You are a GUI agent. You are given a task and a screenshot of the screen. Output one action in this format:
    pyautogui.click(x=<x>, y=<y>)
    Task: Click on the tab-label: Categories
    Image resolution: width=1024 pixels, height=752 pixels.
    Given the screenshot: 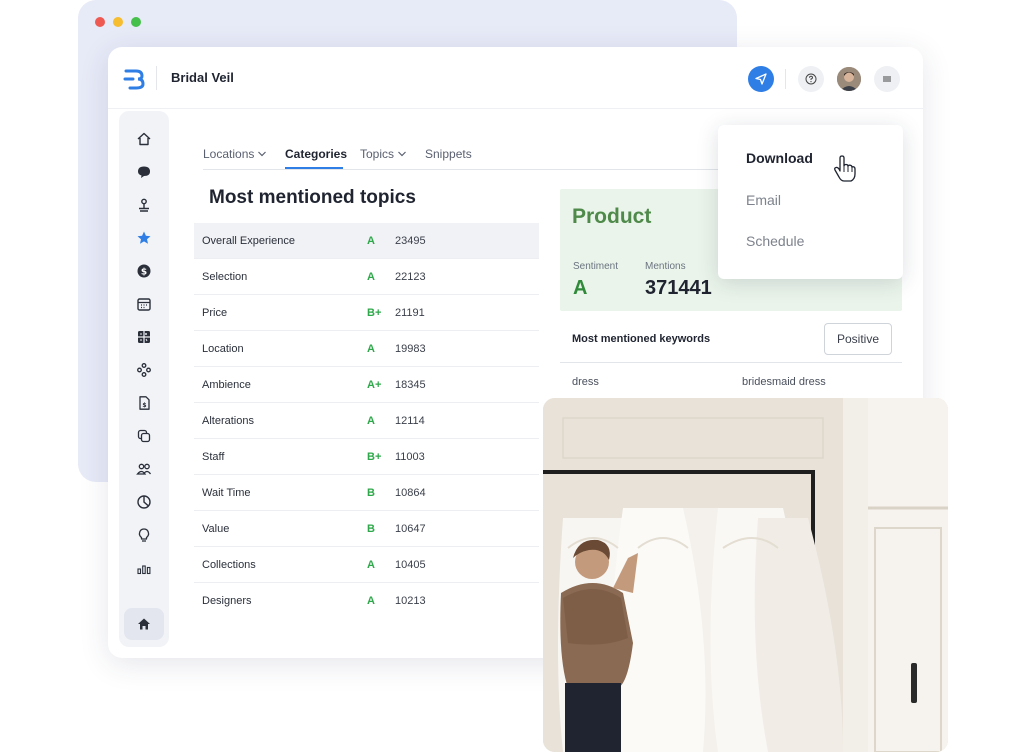 What is the action you would take?
    pyautogui.click(x=316, y=154)
    